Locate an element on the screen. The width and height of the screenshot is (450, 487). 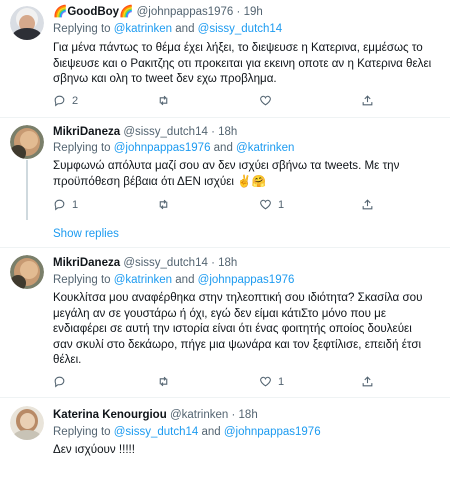
tweet-actions: 2 is located at coordinates (243, 101).